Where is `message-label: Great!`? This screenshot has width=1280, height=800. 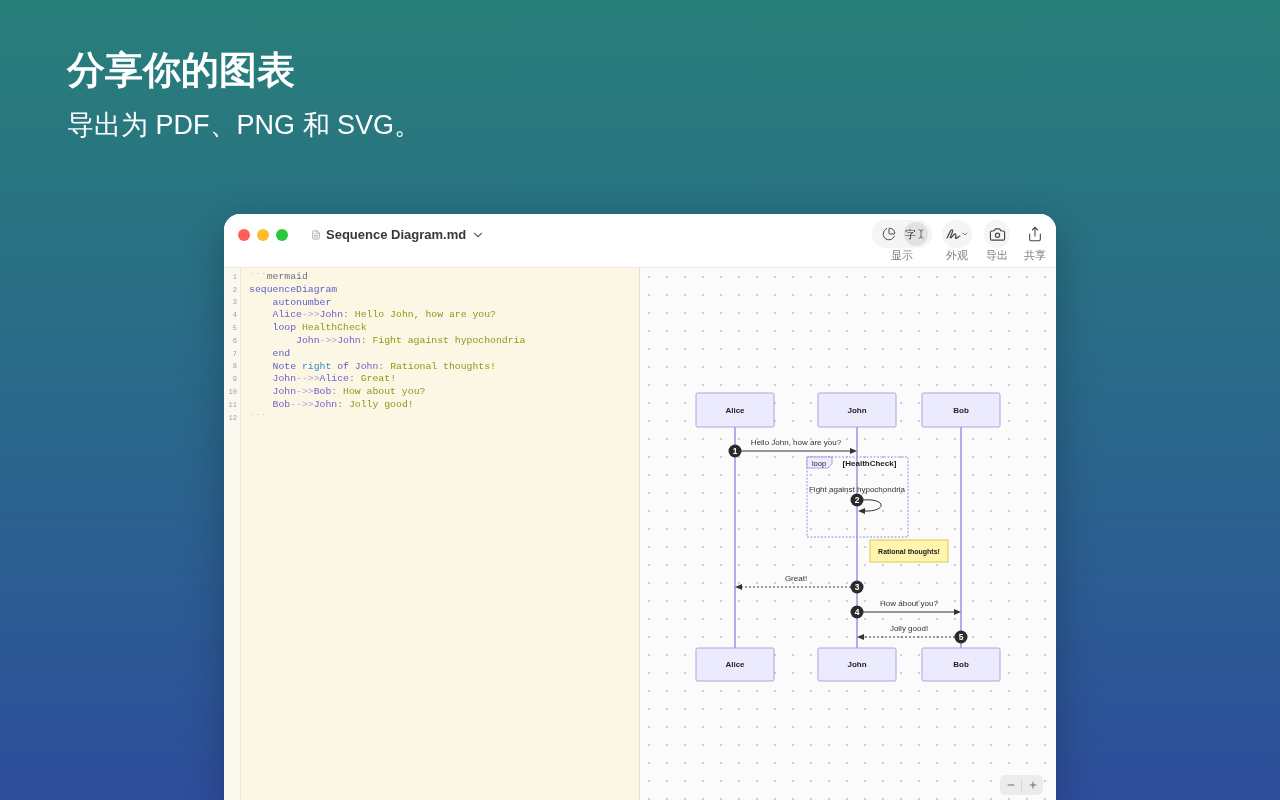
message-label: Great! is located at coordinates (796, 578).